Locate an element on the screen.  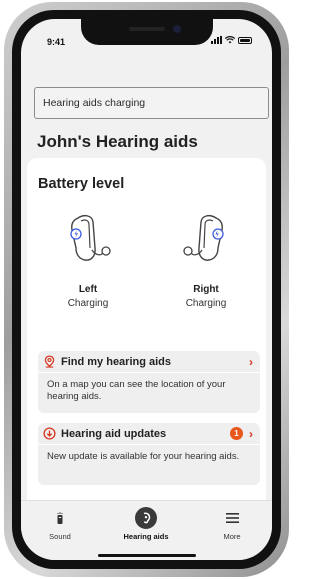
menu-icon is located at coordinates (232, 518).